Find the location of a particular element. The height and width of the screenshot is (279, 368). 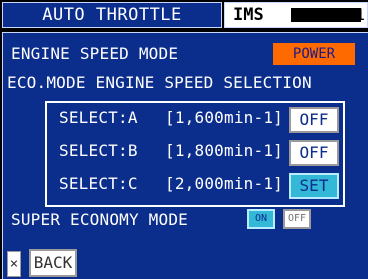

select-b-label: SELECT:B is located at coordinates (98, 150).